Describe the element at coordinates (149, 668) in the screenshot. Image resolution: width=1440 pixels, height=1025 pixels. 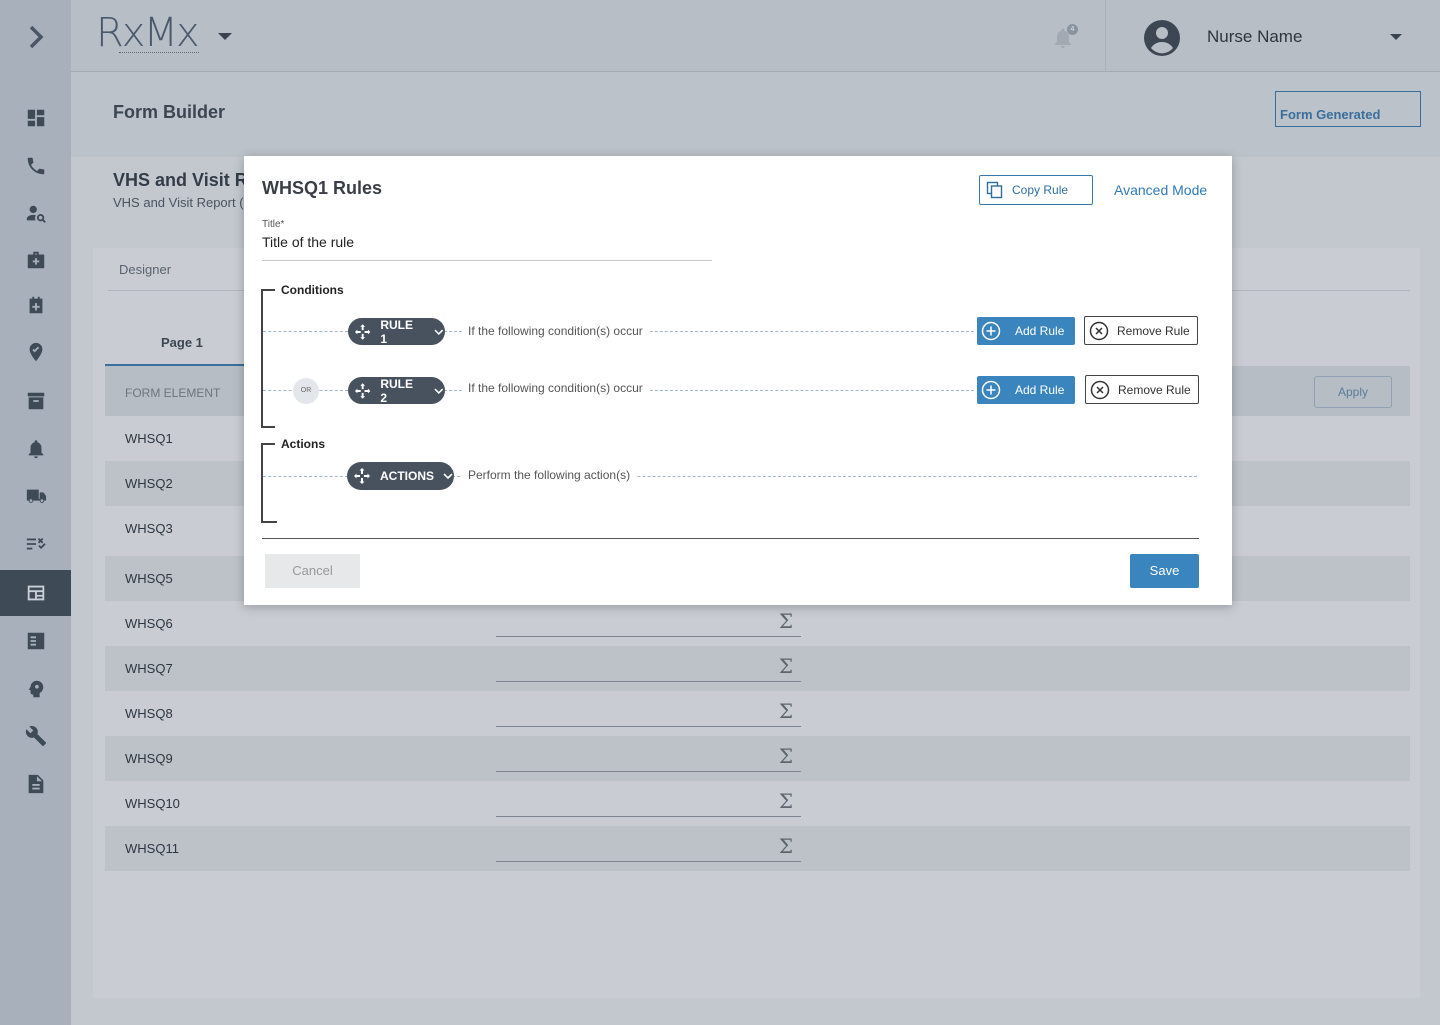
I see `row-label: WHSQ7` at that location.